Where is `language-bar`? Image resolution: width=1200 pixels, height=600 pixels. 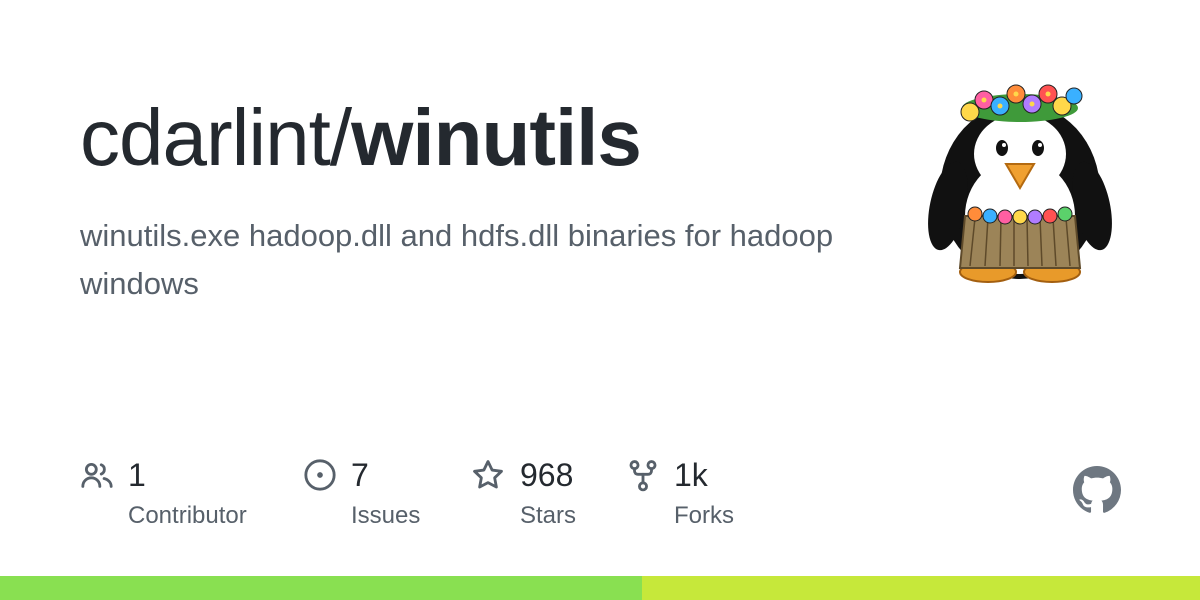
language-bar is located at coordinates (600, 588).